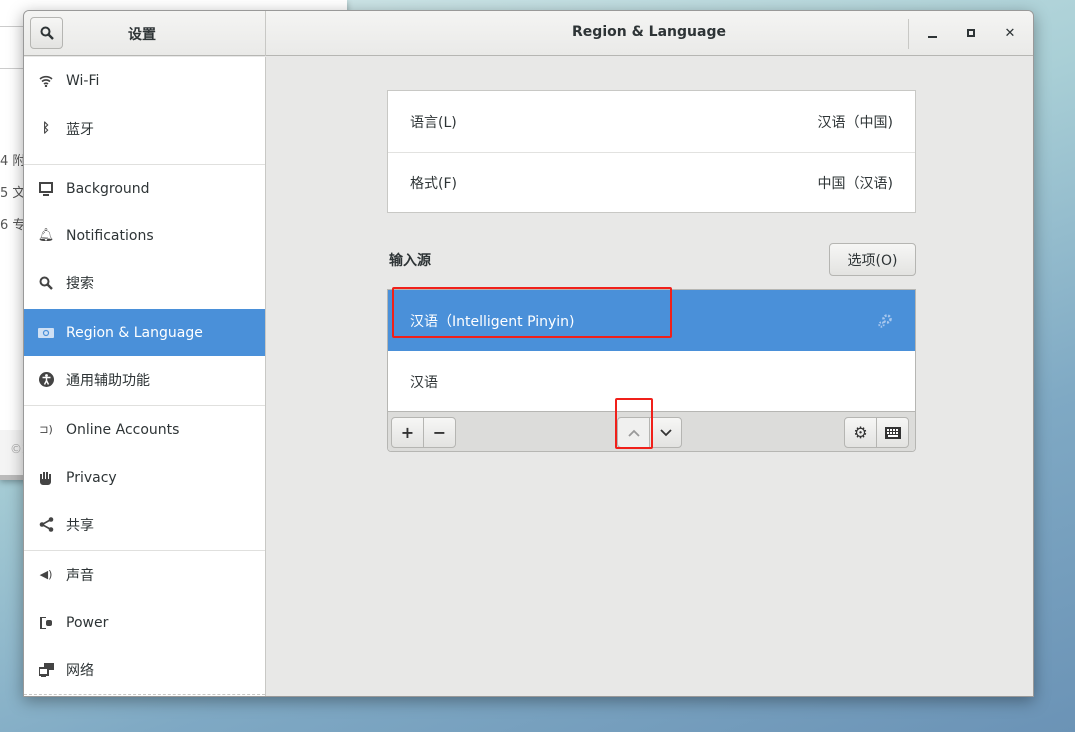  I want to click on search-button, so click(46, 33).